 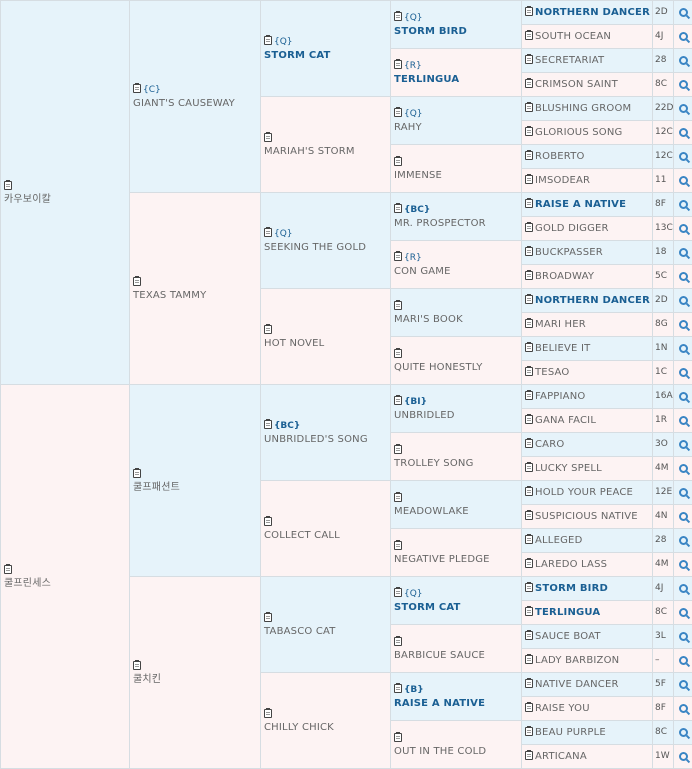 What do you see at coordinates (327, 535) in the screenshot?
I see `horse-name-link: COLLECT CALL` at bounding box center [327, 535].